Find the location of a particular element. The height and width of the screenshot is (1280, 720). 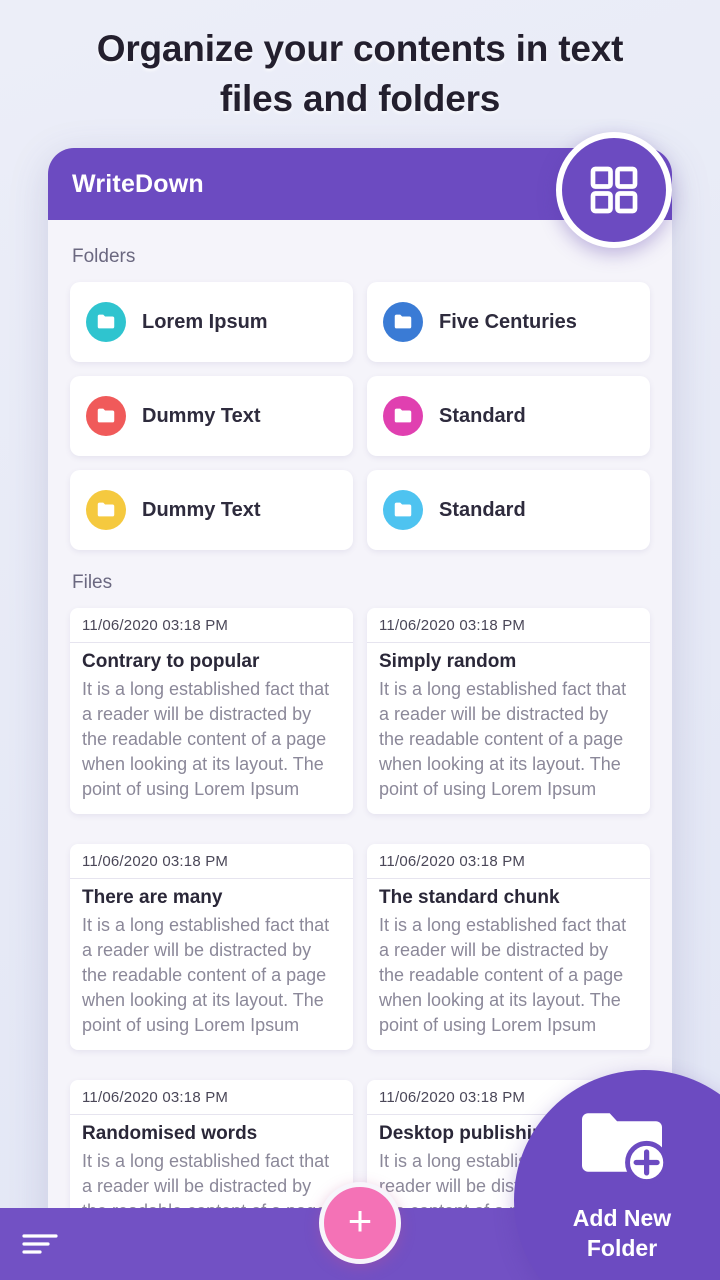

folder-name: Five Centuries is located at coordinates (508, 321).